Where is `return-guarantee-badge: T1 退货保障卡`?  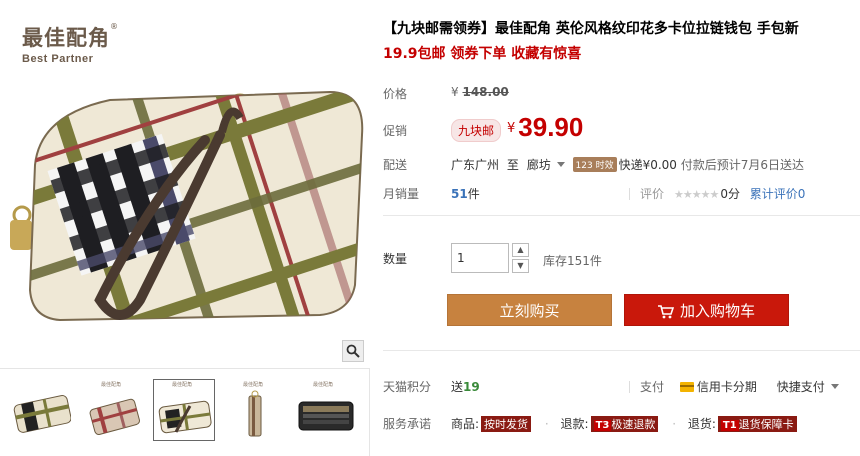 return-guarantee-badge: T1 退货保障卡 is located at coordinates (757, 424).